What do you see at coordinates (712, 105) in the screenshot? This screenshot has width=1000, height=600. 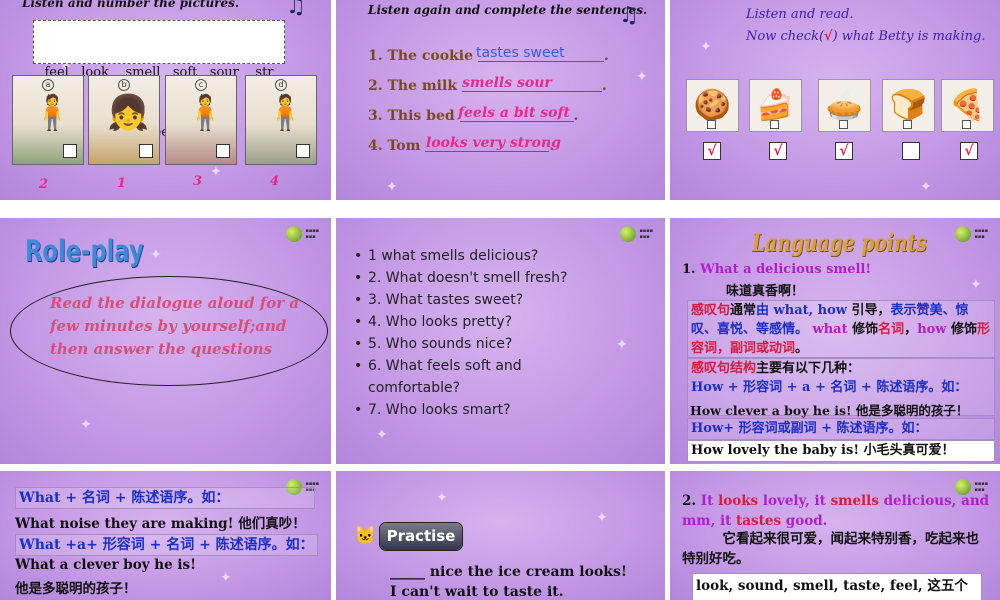 I see `food-picture: 🍪` at bounding box center [712, 105].